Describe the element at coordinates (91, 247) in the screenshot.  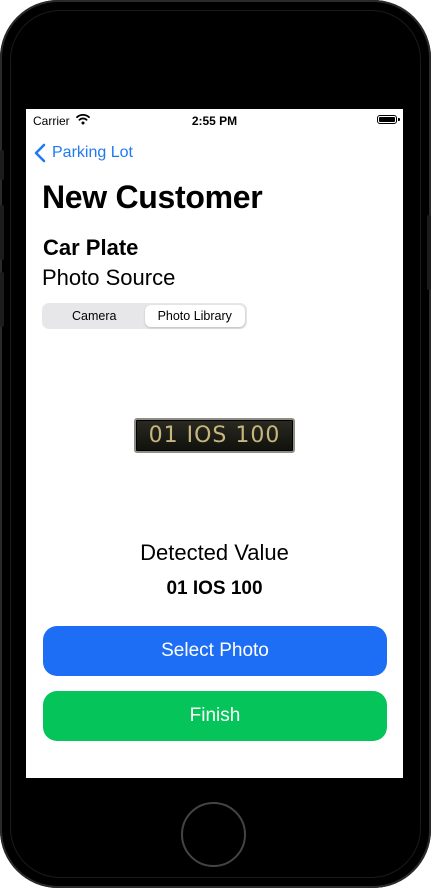
I see `section-heading: Car Plate` at that location.